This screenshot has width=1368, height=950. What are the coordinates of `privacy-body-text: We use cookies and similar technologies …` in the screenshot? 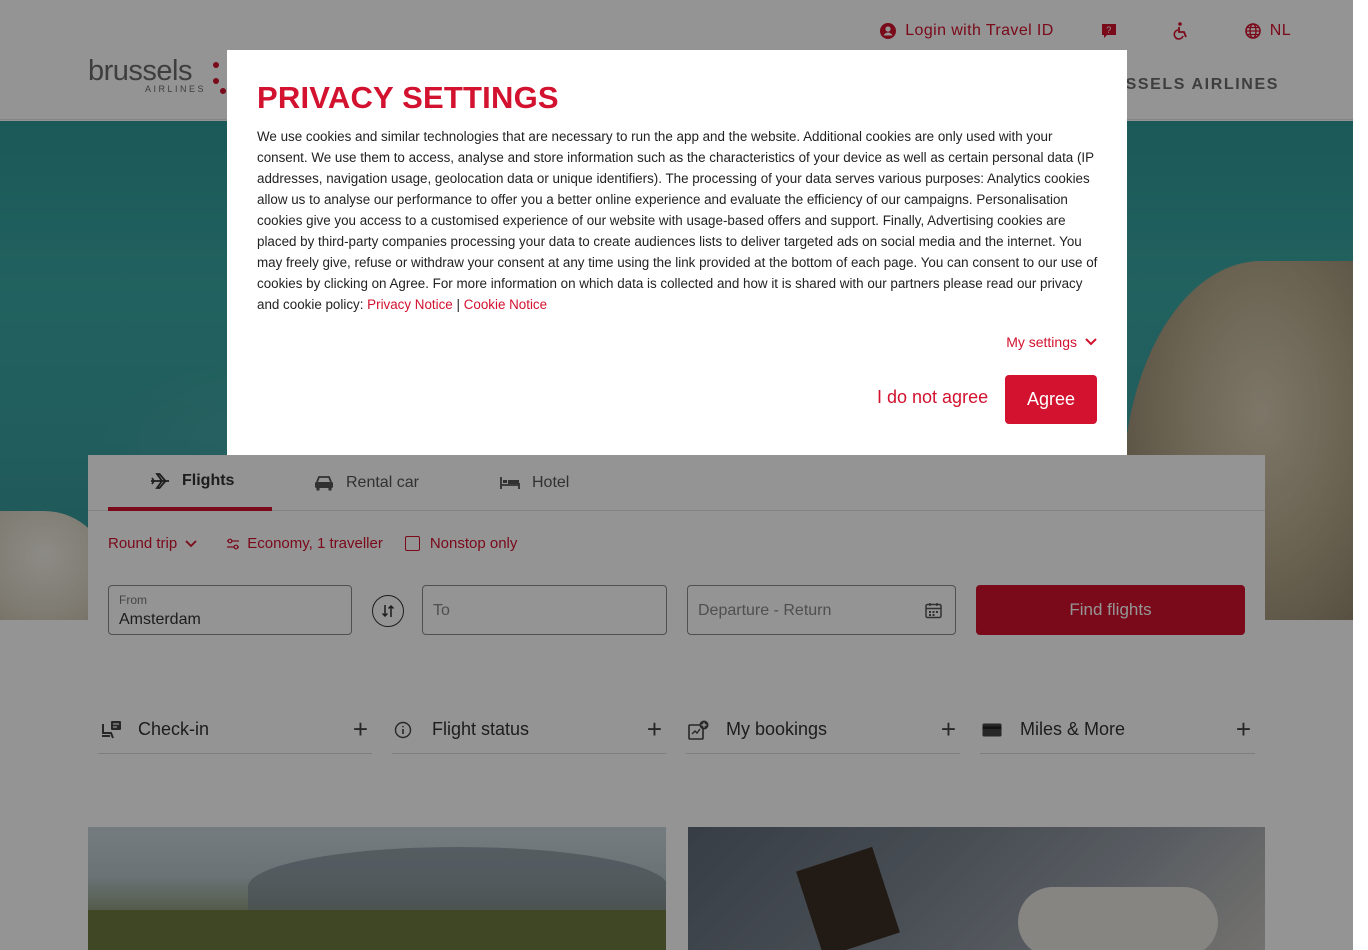 It's located at (677, 220).